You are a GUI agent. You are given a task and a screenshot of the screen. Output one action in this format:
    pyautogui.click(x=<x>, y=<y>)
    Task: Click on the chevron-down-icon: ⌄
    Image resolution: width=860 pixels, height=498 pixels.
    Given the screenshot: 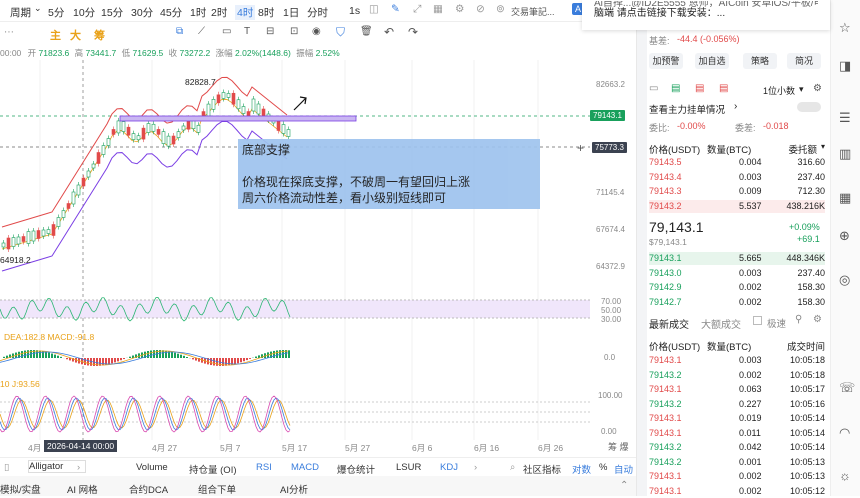 What is the action you would take?
    pyautogui.click(x=38, y=8)
    